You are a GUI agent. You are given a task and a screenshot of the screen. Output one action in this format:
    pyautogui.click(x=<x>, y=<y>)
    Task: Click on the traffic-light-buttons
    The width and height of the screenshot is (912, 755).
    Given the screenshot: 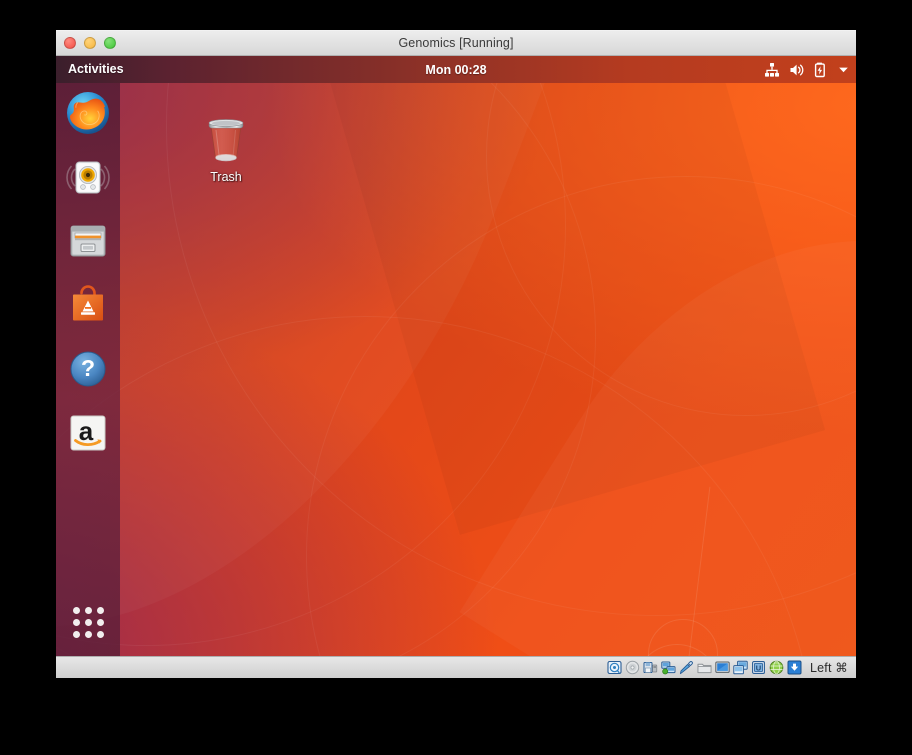 What is the action you would take?
    pyautogui.click(x=90, y=43)
    